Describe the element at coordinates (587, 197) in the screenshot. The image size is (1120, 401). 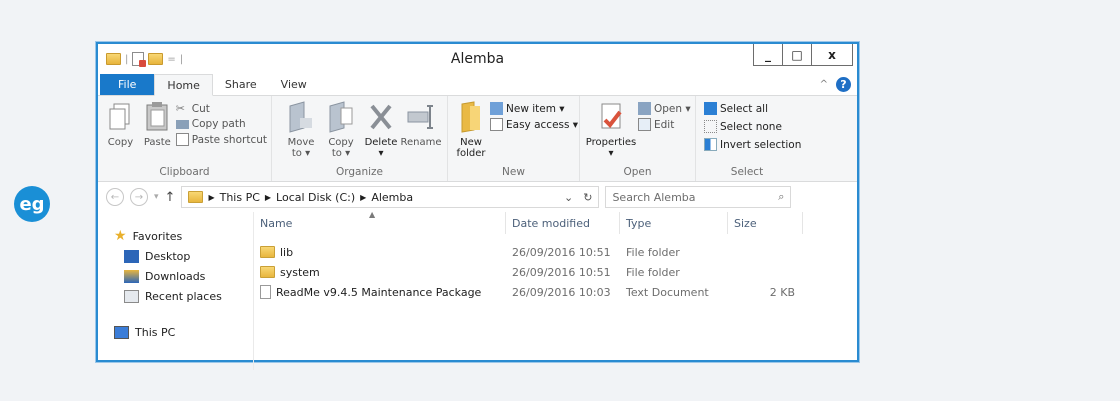
I see `refresh-icon: ↻` at that location.